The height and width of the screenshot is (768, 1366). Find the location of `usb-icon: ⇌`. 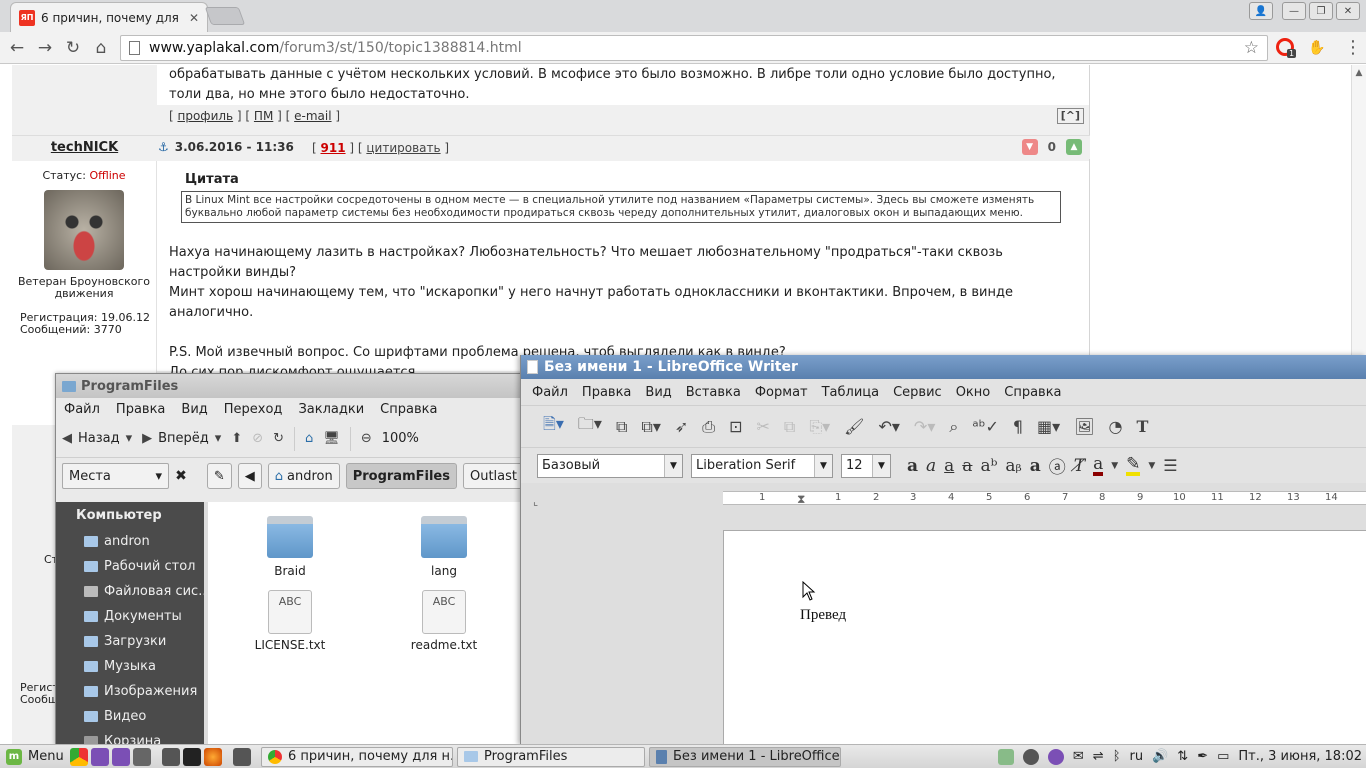

usb-icon: ⇌ is located at coordinates (1098, 756).